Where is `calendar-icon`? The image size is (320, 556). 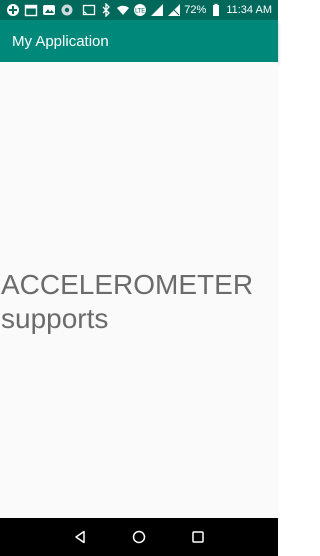
calendar-icon is located at coordinates (31, 10).